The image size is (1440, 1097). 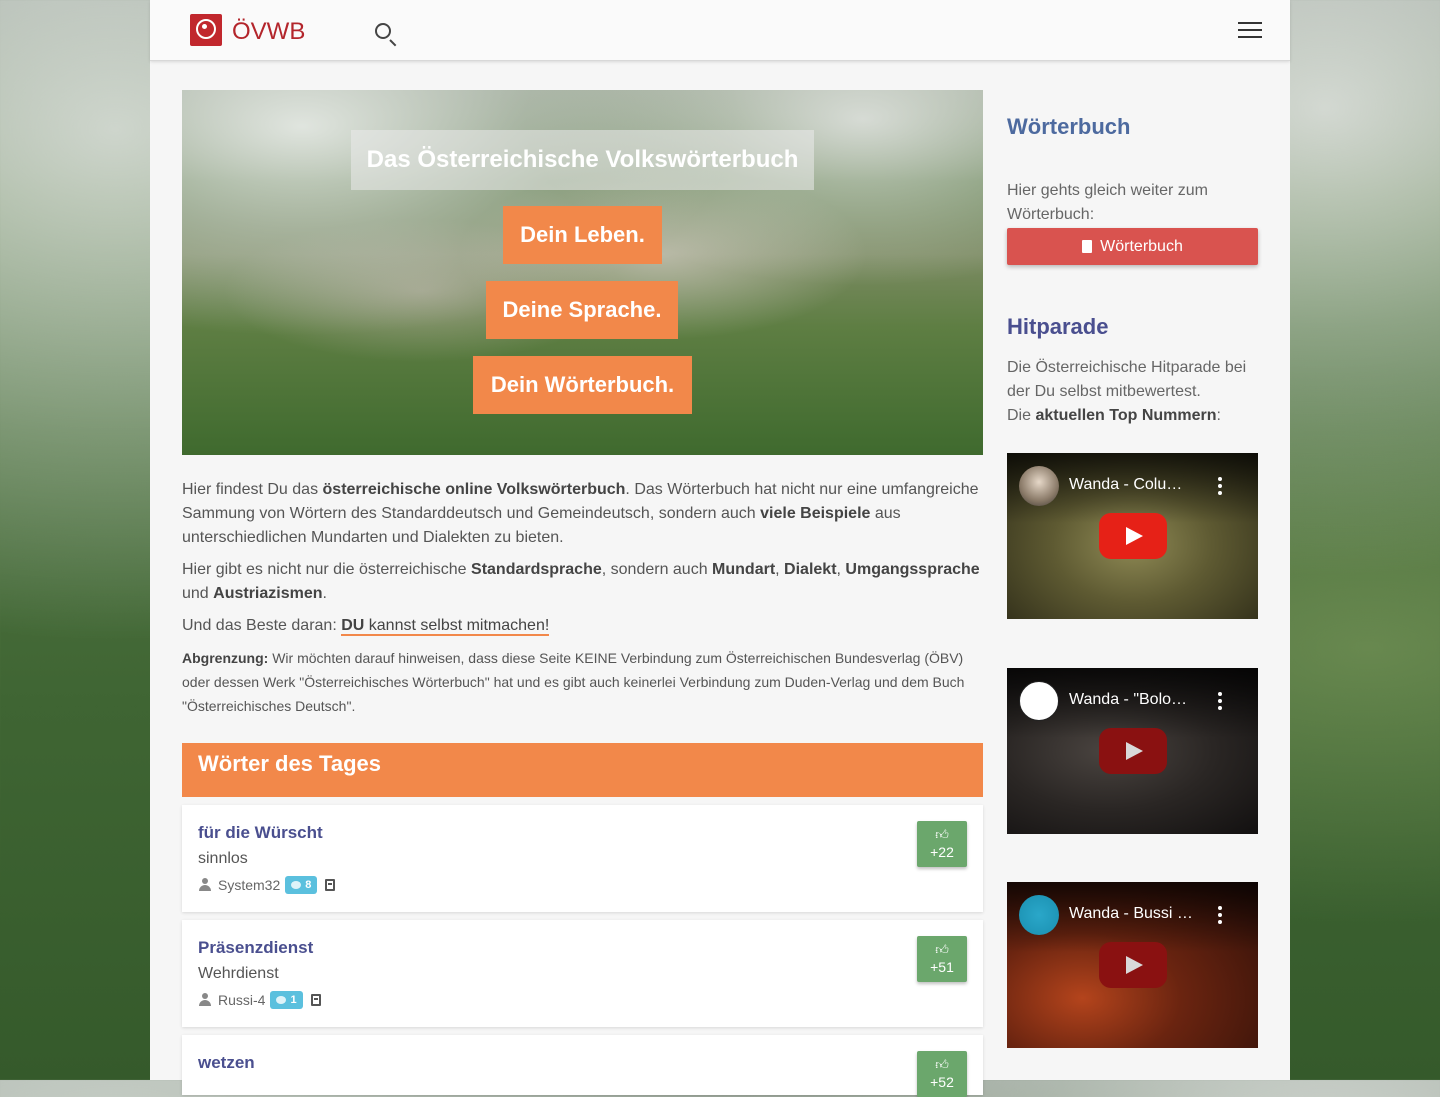 What do you see at coordinates (241, 1000) in the screenshot?
I see `word-author: Russi-4` at bounding box center [241, 1000].